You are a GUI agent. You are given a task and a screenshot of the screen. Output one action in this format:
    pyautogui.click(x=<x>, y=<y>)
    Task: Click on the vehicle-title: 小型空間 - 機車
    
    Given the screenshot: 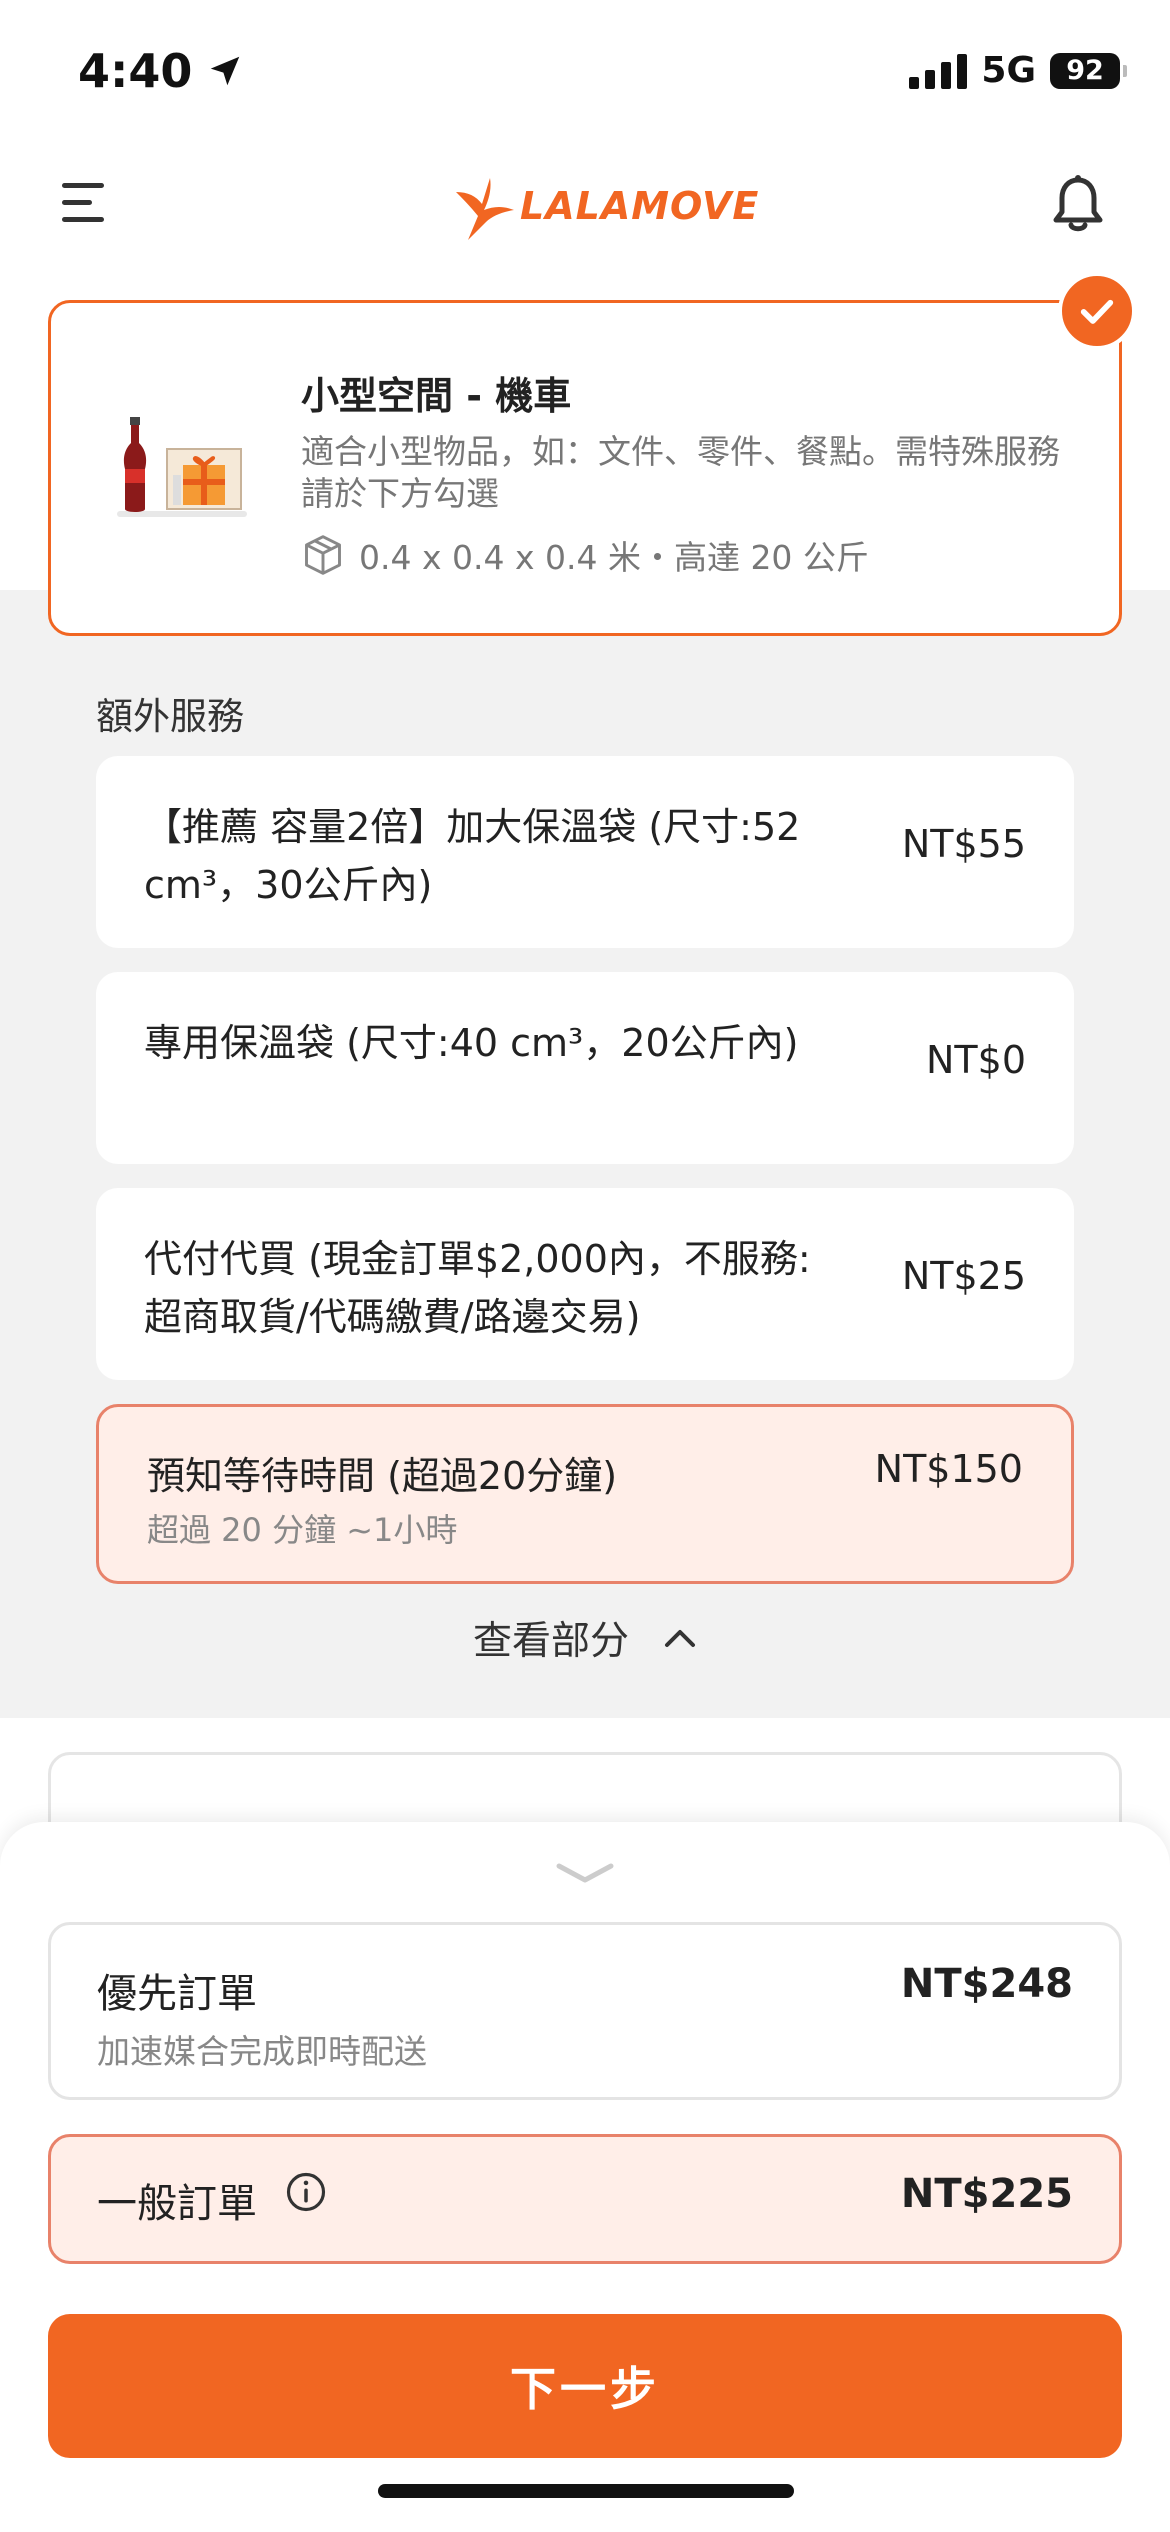 What is the action you would take?
    pyautogui.click(x=436, y=396)
    